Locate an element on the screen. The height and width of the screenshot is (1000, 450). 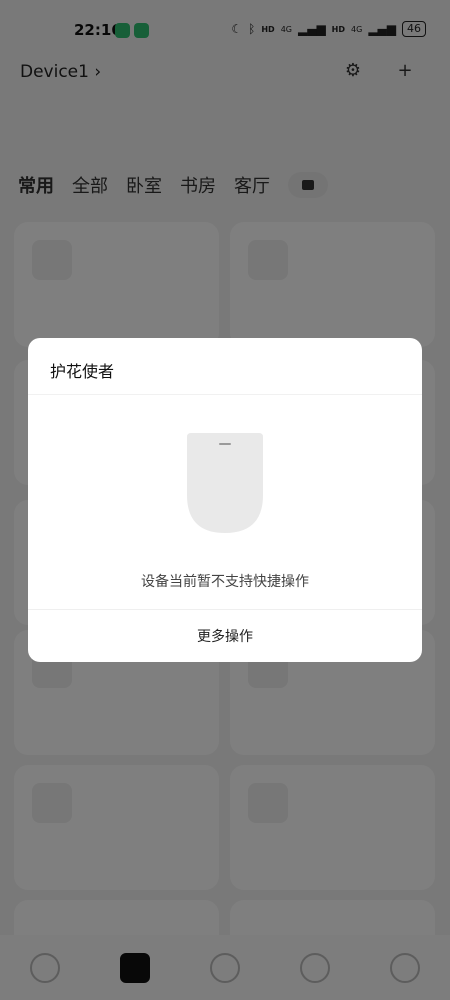
dialog-header-divider is located at coordinates (225, 394).